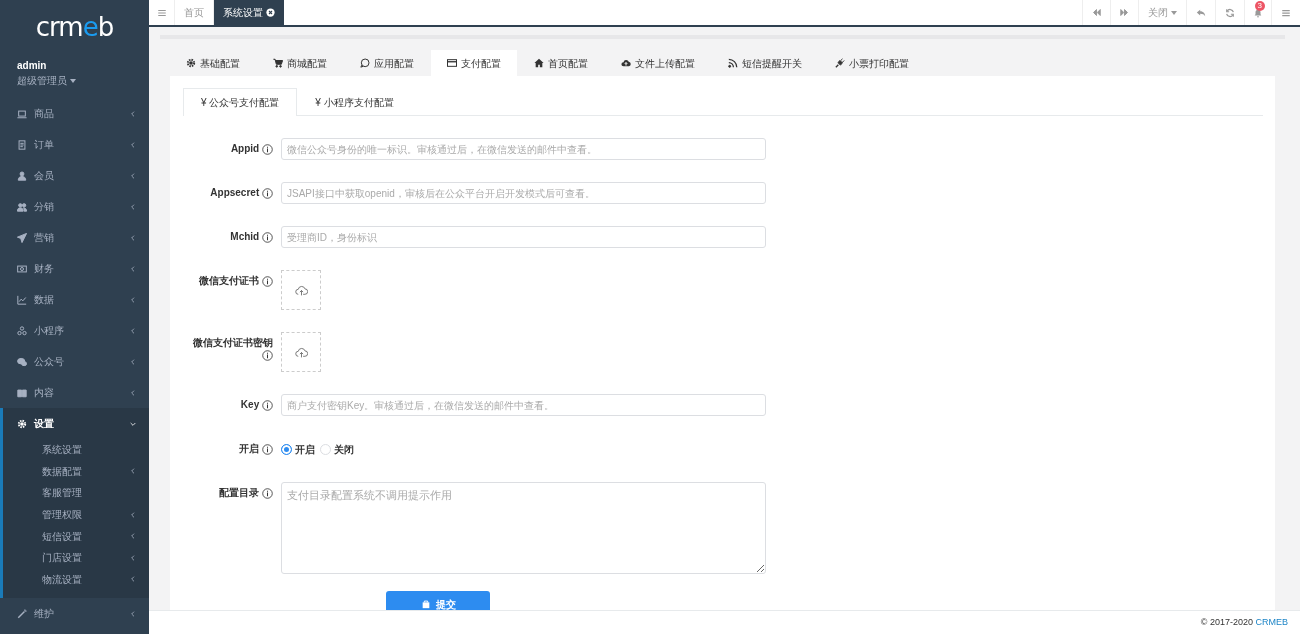 The image size is (1300, 634). Describe the element at coordinates (474, 63) in the screenshot. I see `config-tab: 支付配置` at that location.